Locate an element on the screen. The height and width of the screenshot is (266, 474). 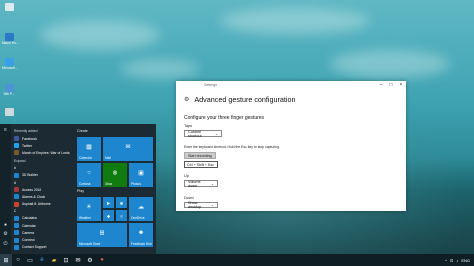
section-subheading: Configure your three finger gestures is located at coordinates (224, 118).